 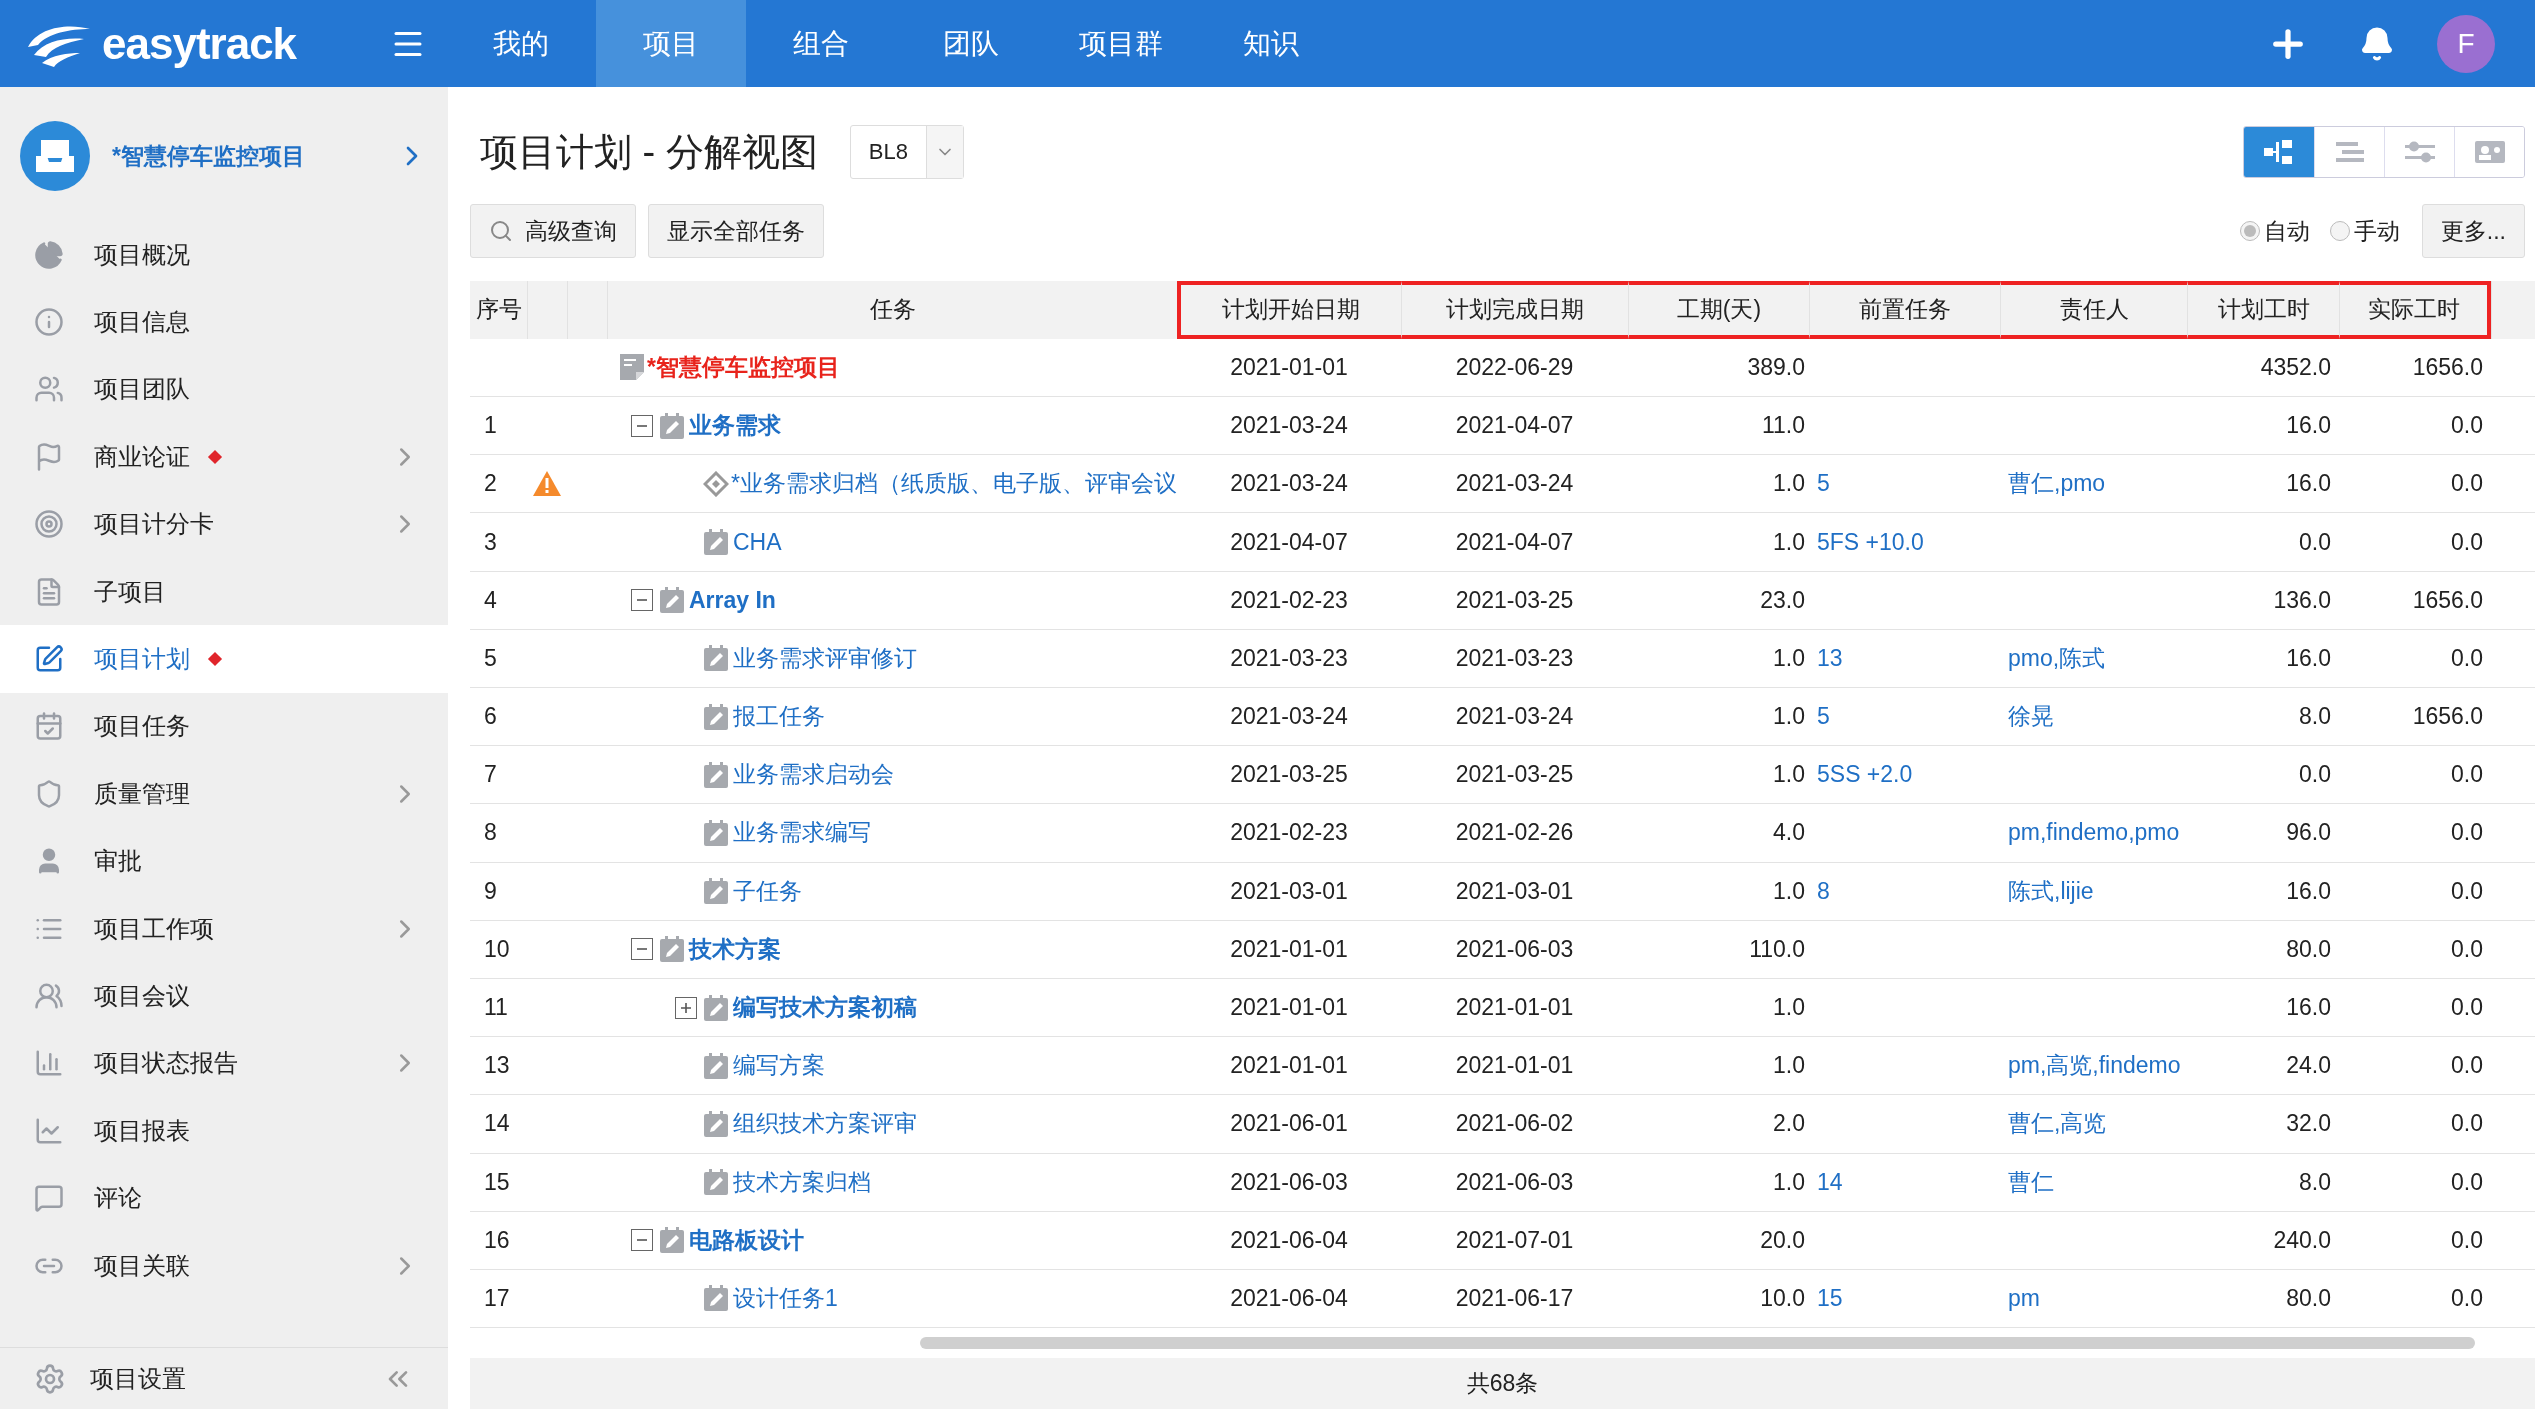 What do you see at coordinates (735, 426) in the screenshot?
I see `task-name: 业务需求` at bounding box center [735, 426].